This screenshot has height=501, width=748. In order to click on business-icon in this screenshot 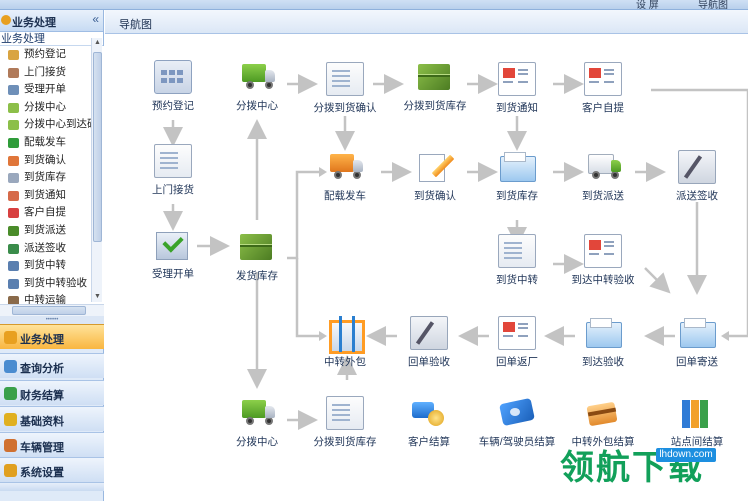, I will do `click(6, 20)`.